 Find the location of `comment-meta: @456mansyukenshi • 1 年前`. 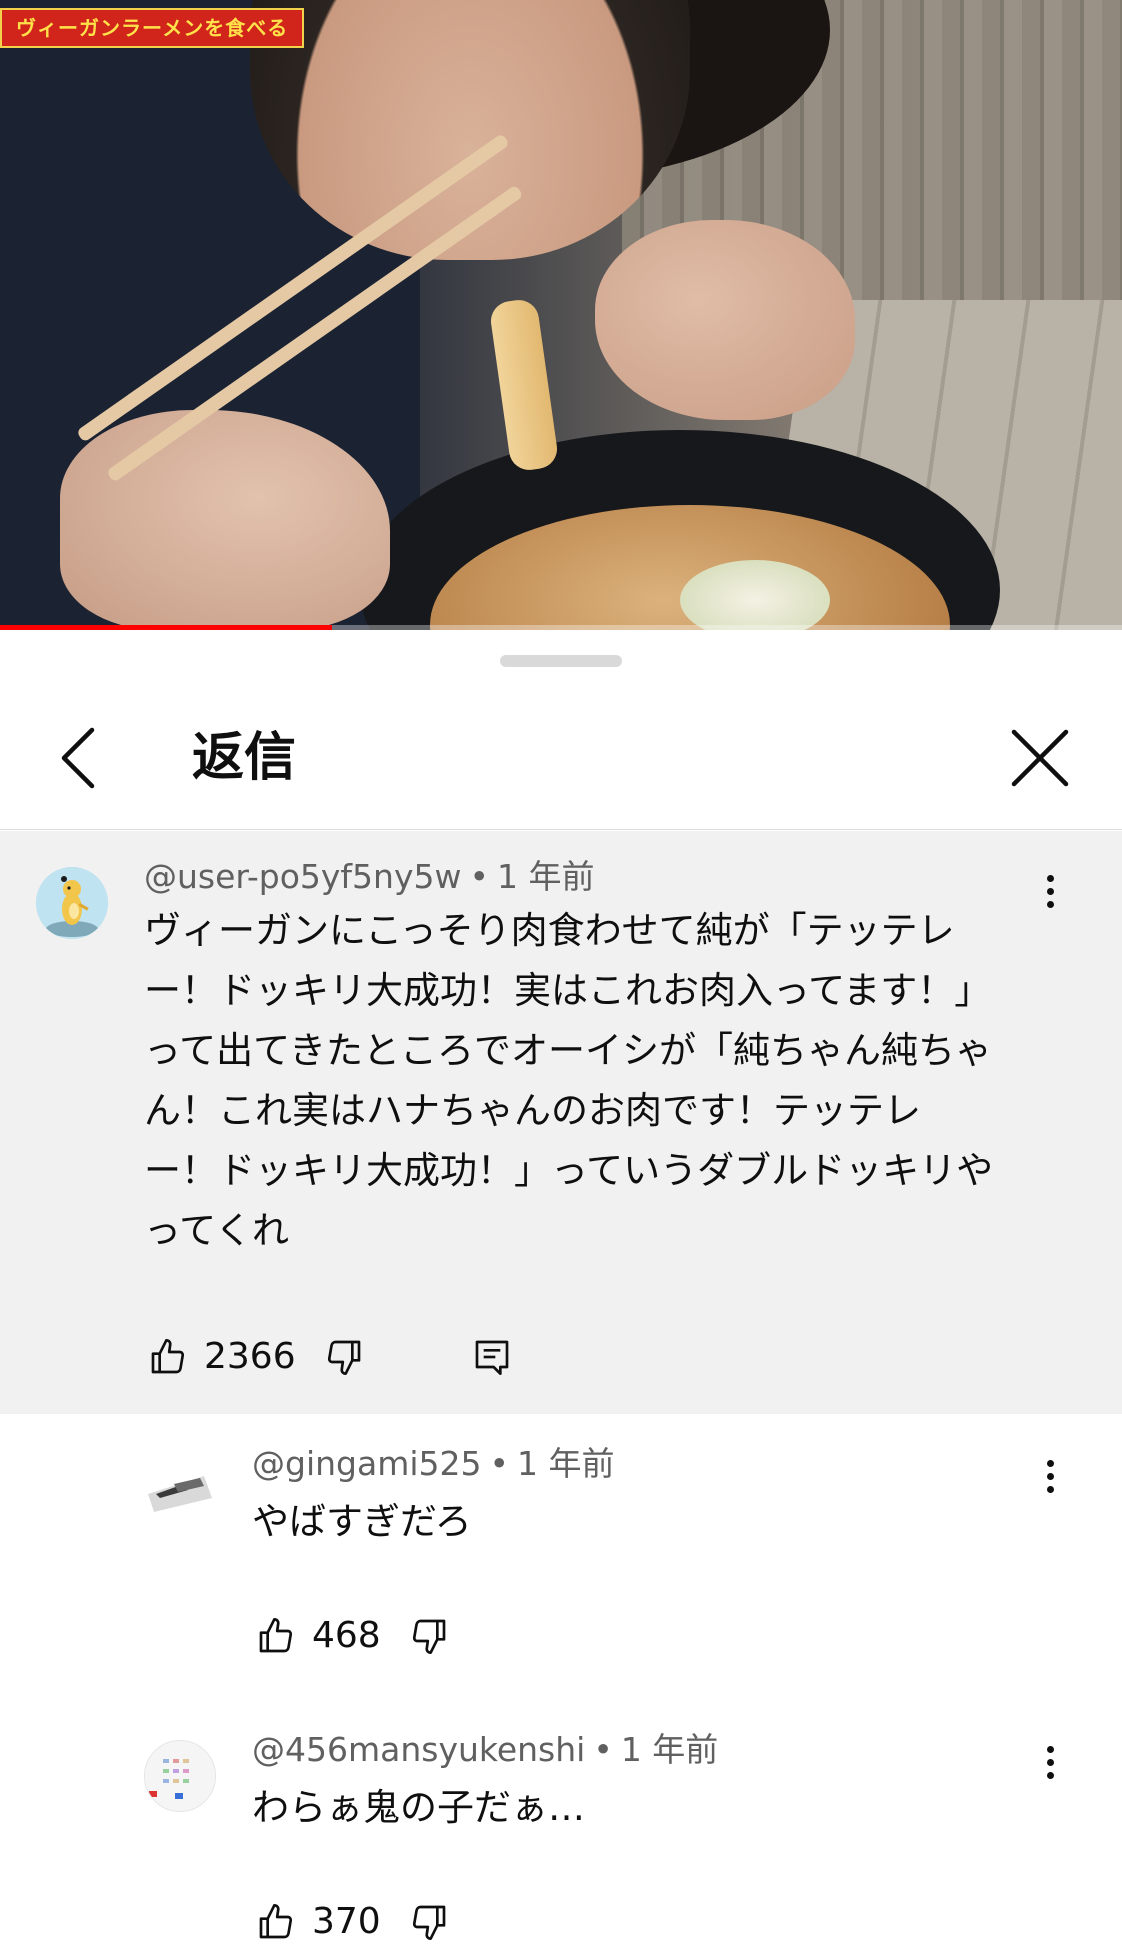

comment-meta: @456mansyukenshi • 1 年前 is located at coordinates (485, 1750).